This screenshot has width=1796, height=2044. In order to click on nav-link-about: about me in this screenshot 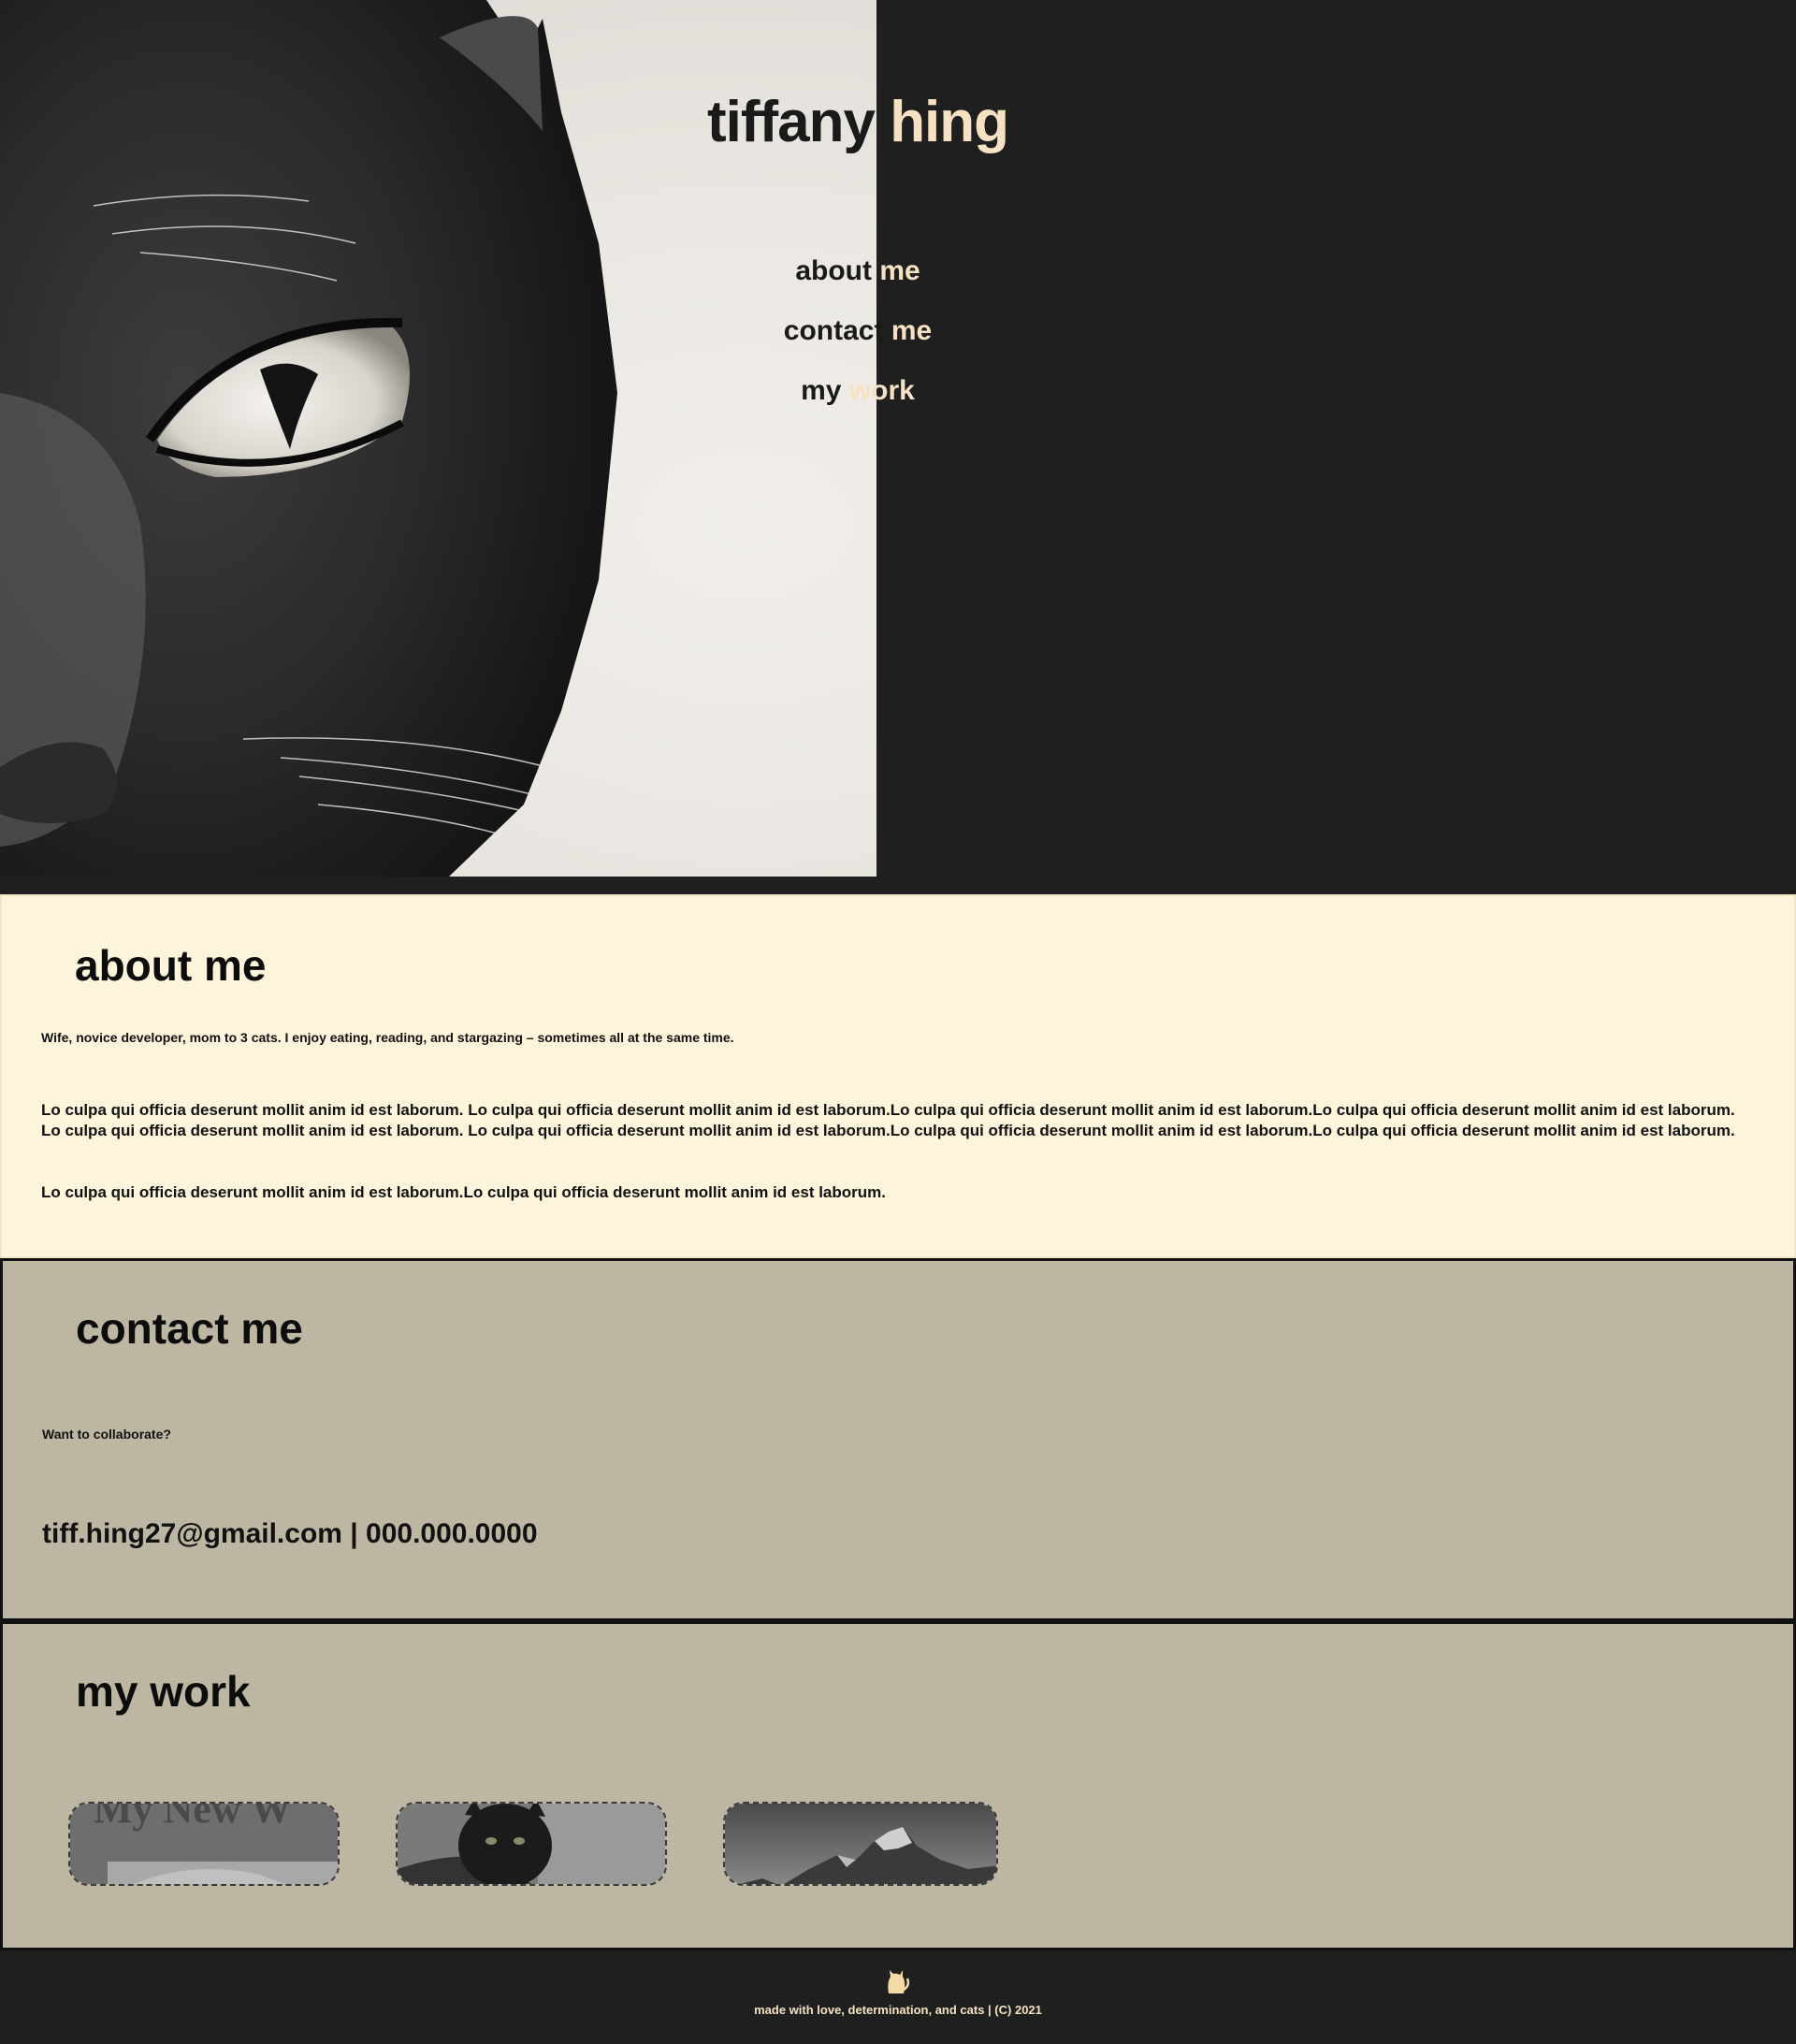, I will do `click(858, 282)`.